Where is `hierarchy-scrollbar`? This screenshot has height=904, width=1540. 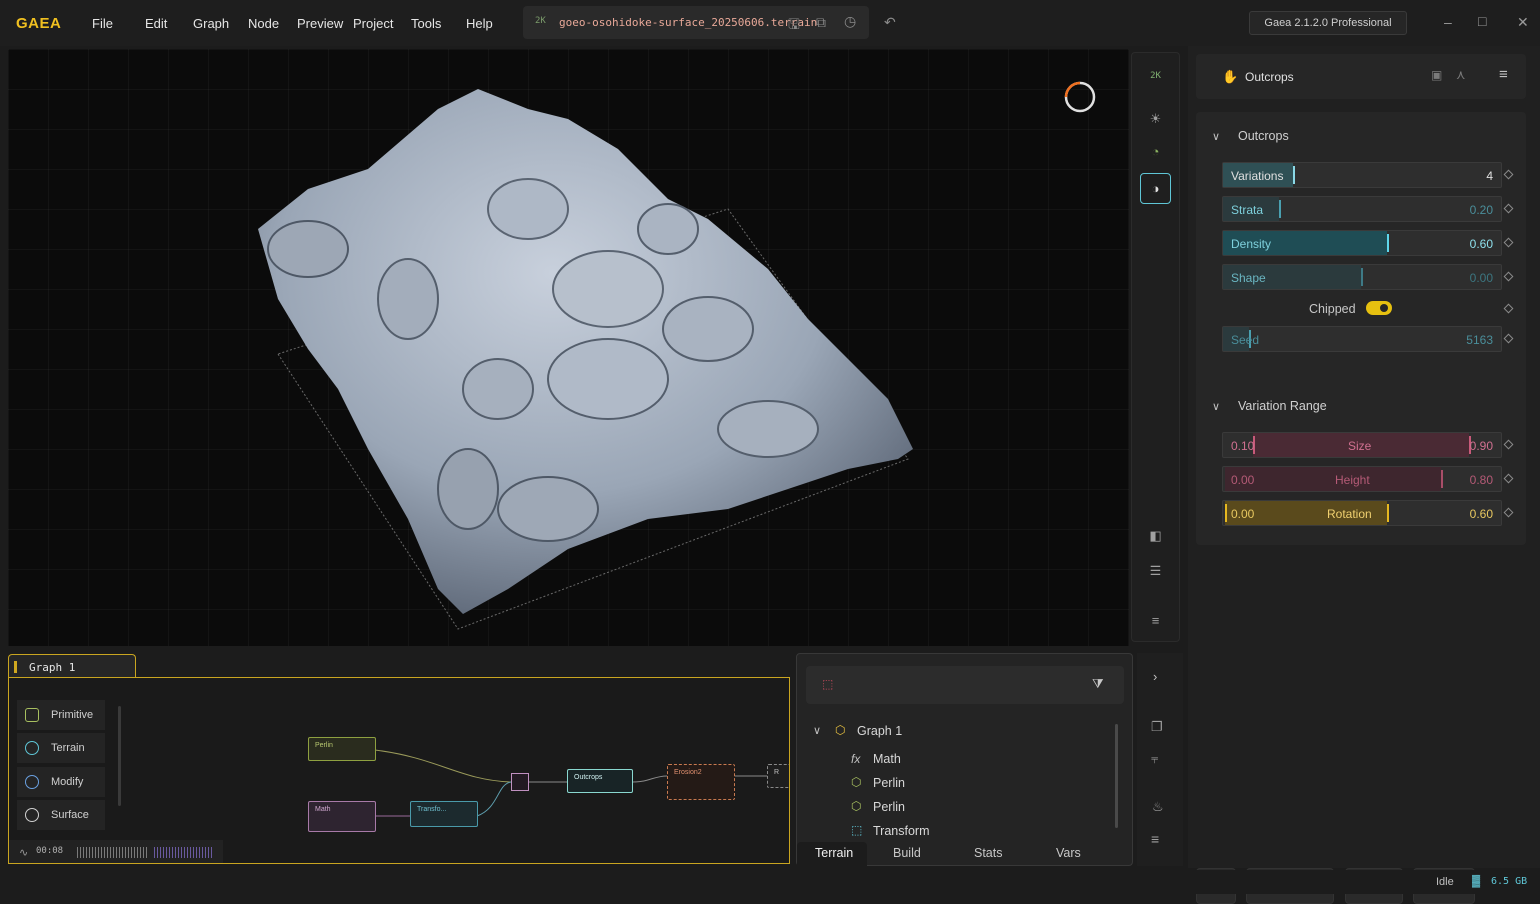
hierarchy-scrollbar is located at coordinates (1116, 776).